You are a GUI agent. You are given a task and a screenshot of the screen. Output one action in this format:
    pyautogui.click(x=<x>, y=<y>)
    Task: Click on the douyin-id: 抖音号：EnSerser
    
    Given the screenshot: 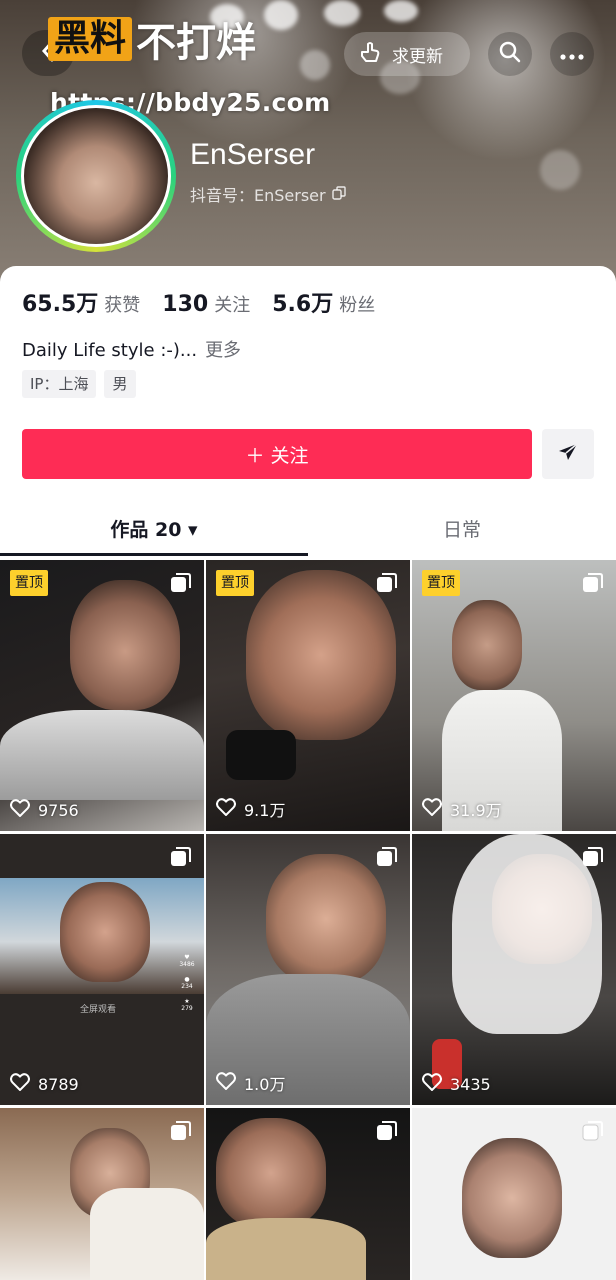 What is the action you would take?
    pyautogui.click(x=268, y=194)
    